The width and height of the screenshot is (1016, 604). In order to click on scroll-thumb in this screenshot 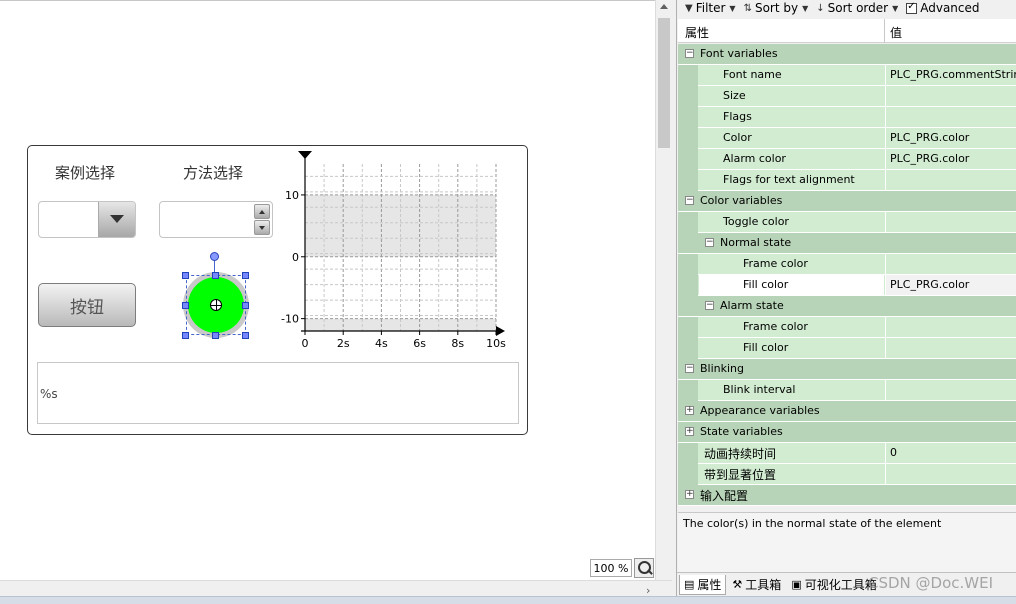, I will do `click(664, 83)`.